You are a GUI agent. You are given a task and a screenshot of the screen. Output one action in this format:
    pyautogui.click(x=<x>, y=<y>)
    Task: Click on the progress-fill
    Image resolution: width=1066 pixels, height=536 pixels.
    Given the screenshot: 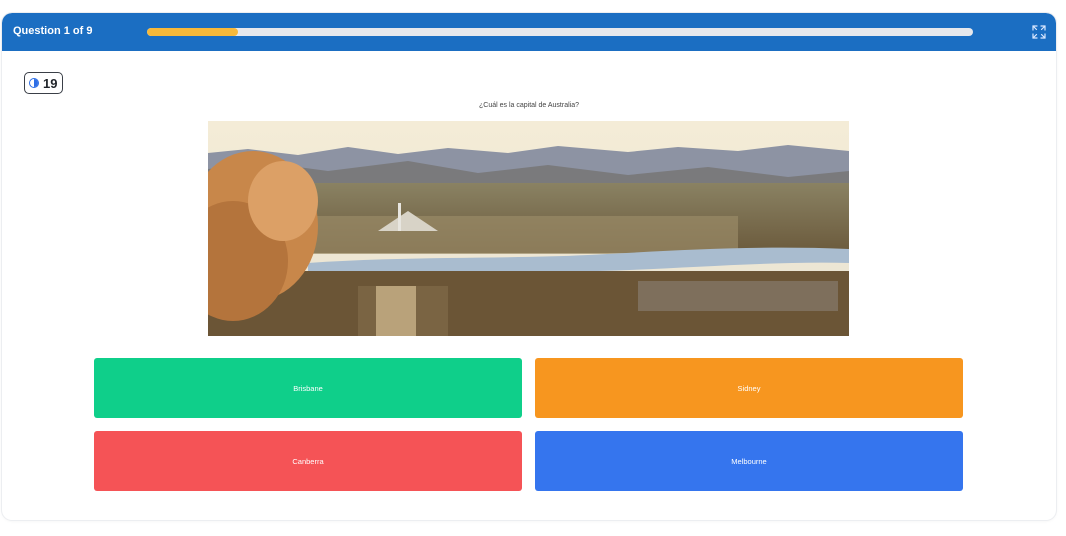 What is the action you would take?
    pyautogui.click(x=192, y=32)
    